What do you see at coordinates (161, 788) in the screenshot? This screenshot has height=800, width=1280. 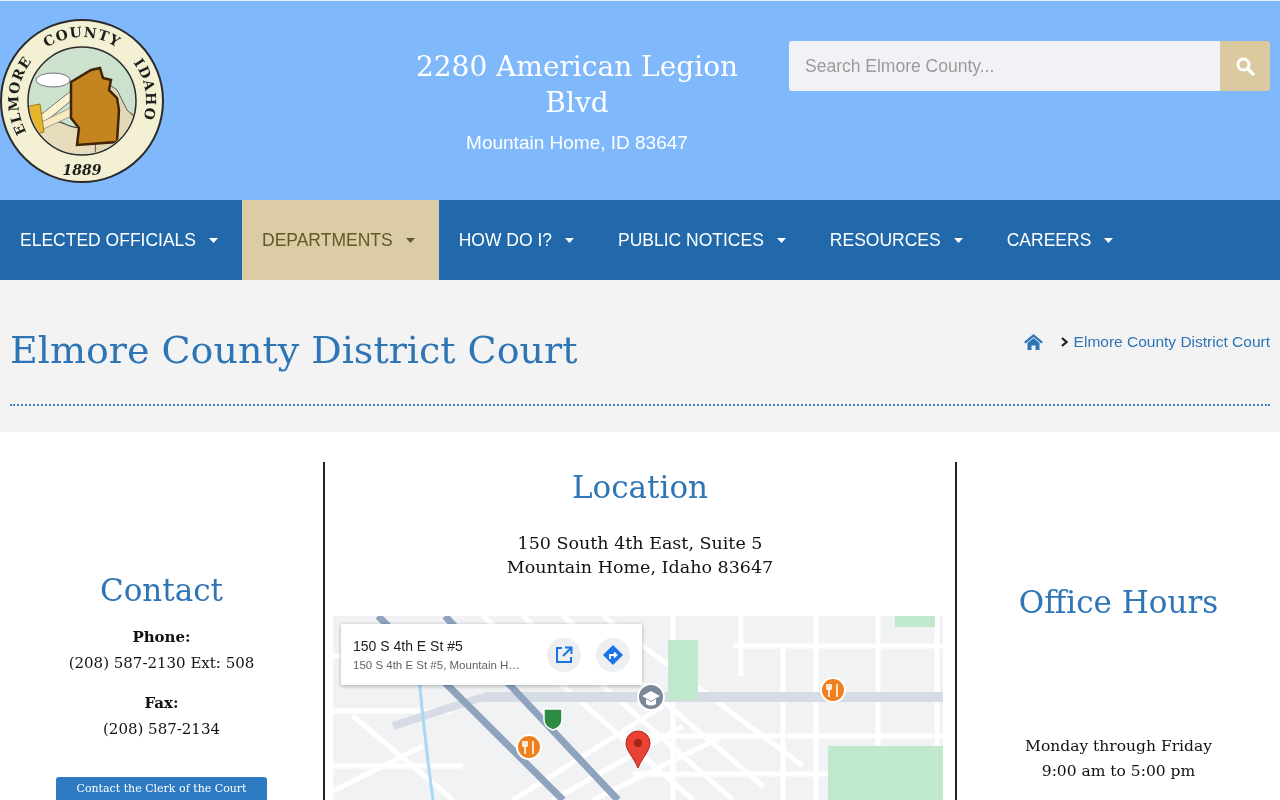 I see `contact-clerk-button: Contact the Clerk of the Court` at bounding box center [161, 788].